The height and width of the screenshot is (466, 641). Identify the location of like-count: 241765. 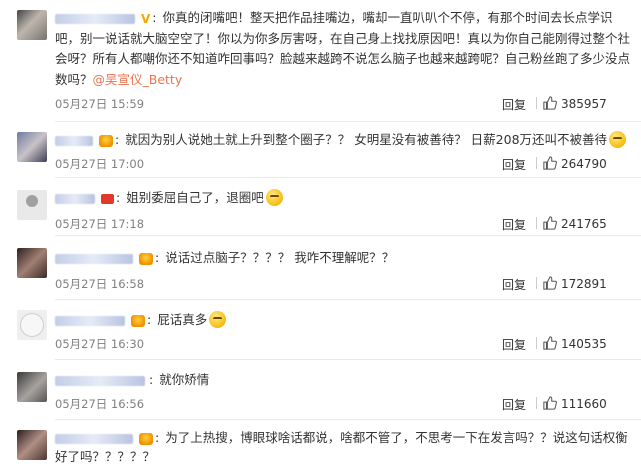
(584, 224).